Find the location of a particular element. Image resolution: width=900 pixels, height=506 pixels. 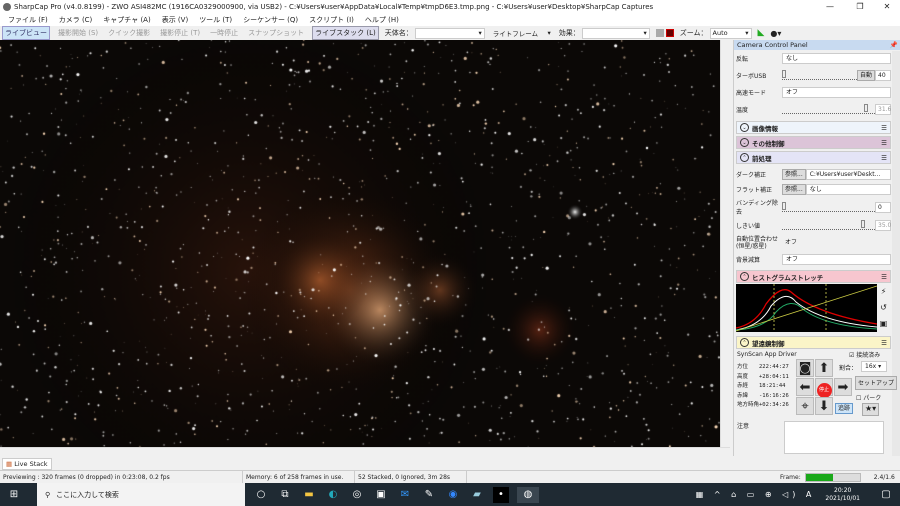

save-icon: ▣ is located at coordinates (883, 324).